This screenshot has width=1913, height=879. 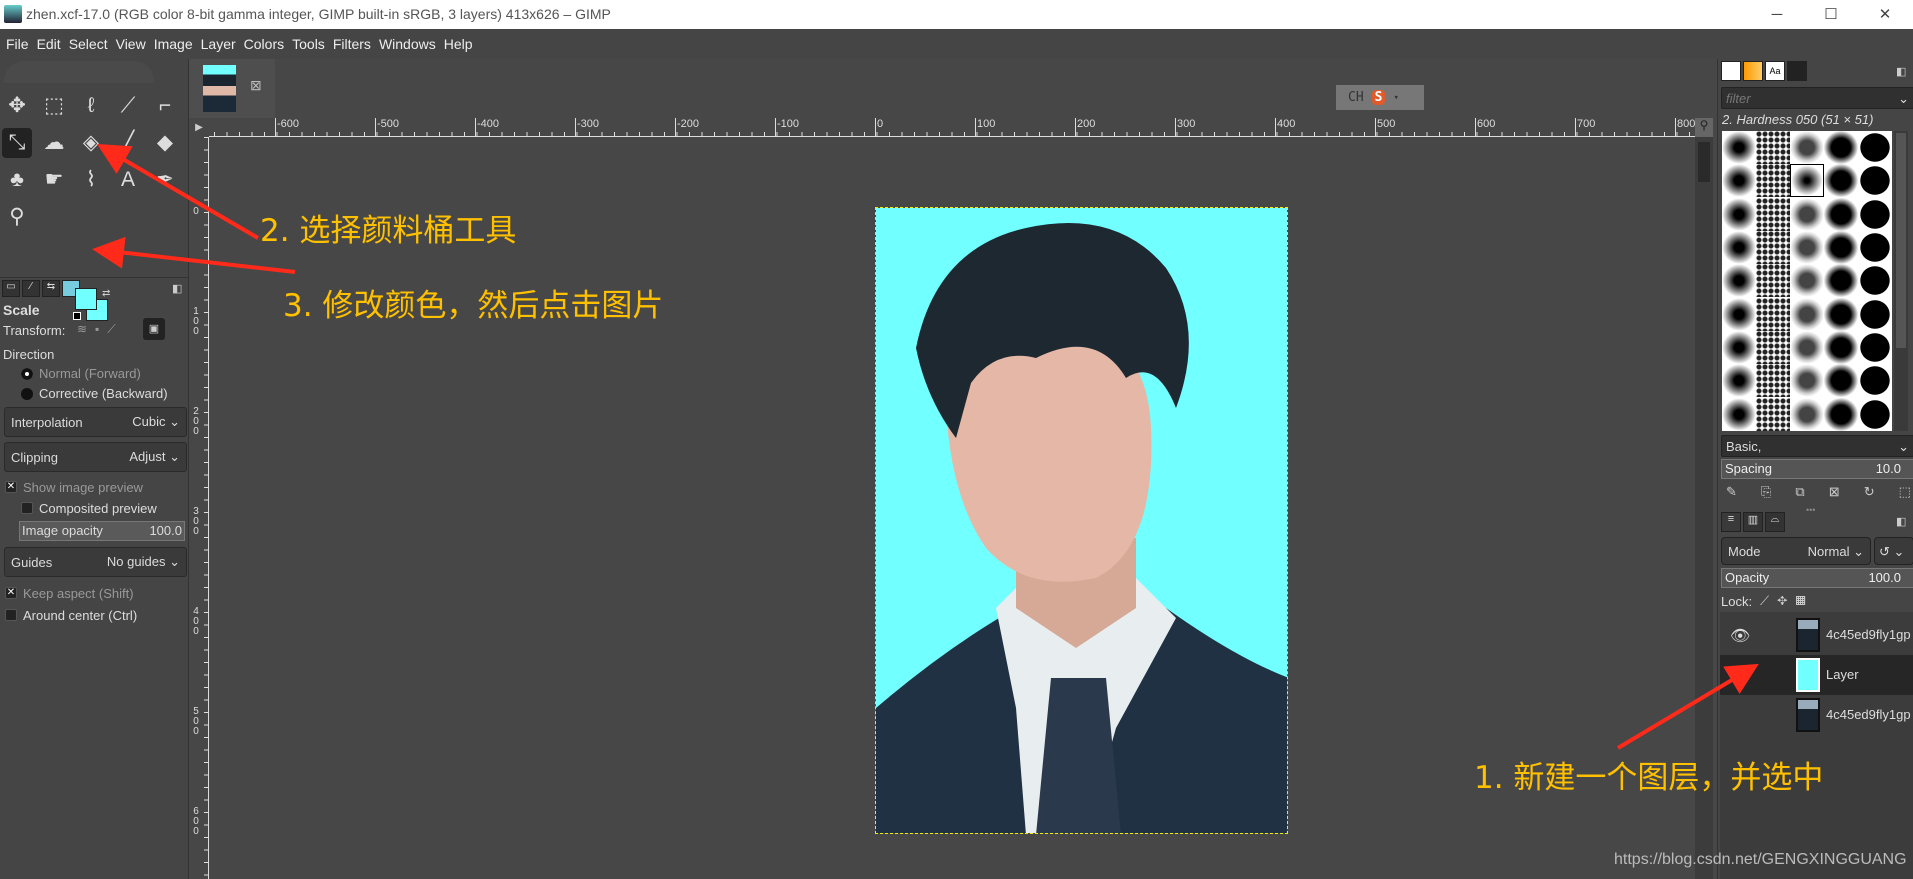 What do you see at coordinates (88, 44) in the screenshot?
I see `menu-select: Select` at bounding box center [88, 44].